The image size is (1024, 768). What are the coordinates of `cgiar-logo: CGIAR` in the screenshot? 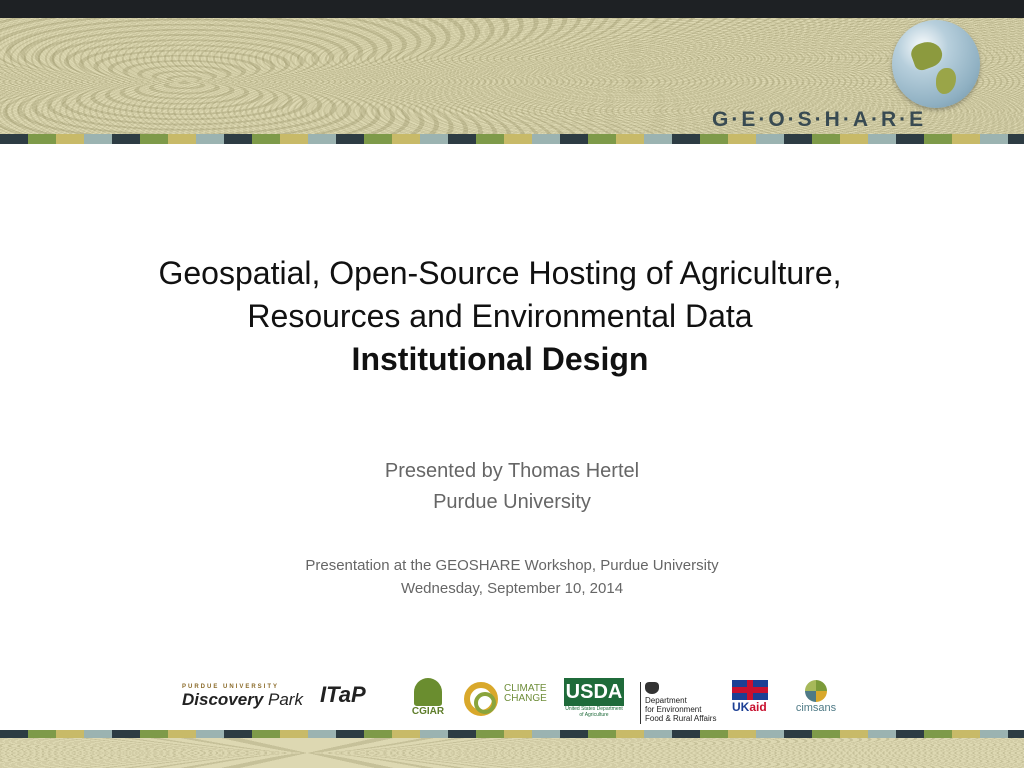 It's located at (428, 701).